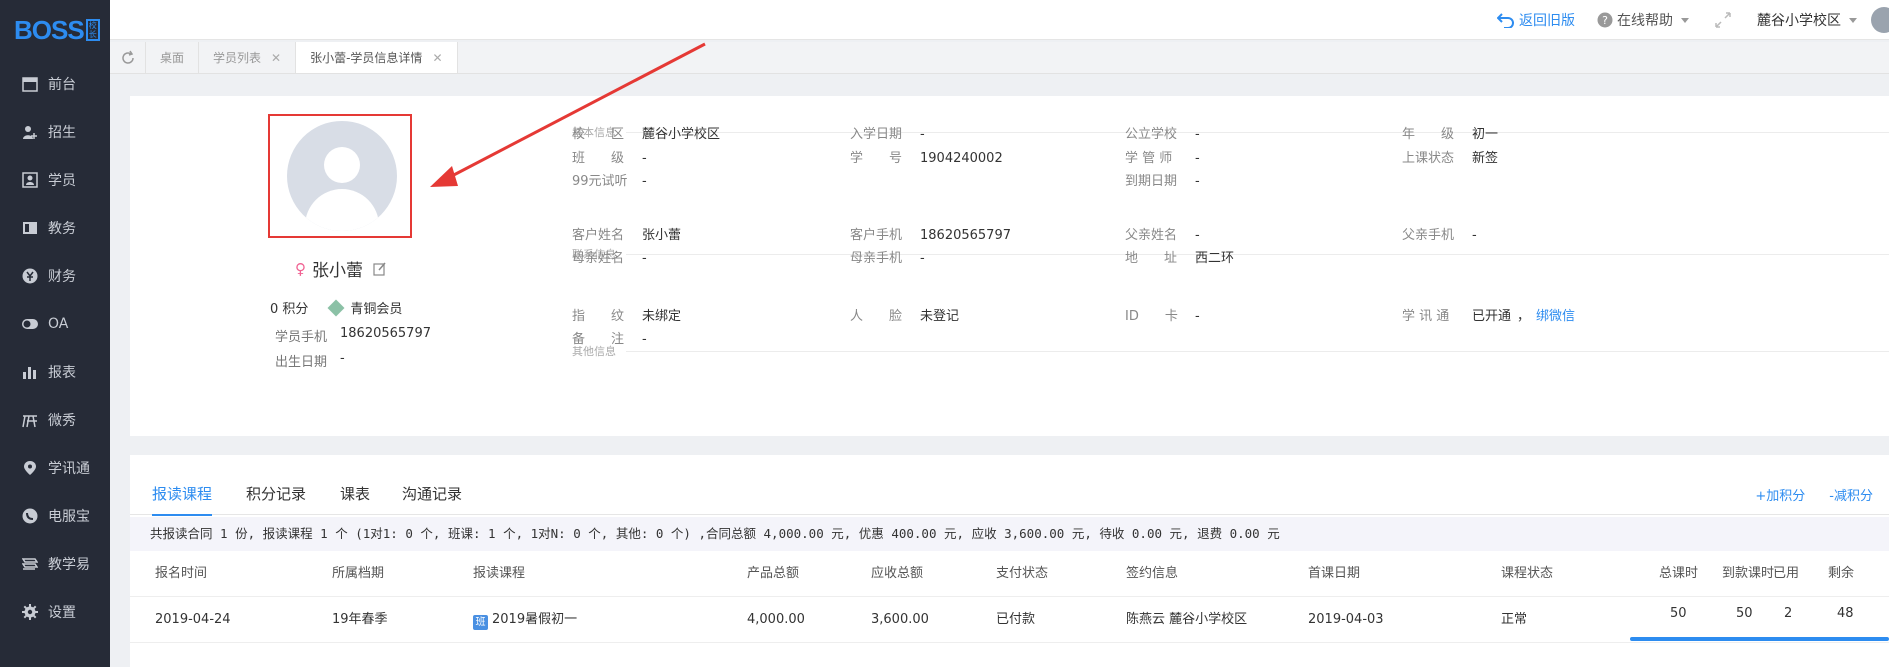 Image resolution: width=1889 pixels, height=667 pixels. What do you see at coordinates (1880, 20) in the screenshot?
I see `user-avatar` at bounding box center [1880, 20].